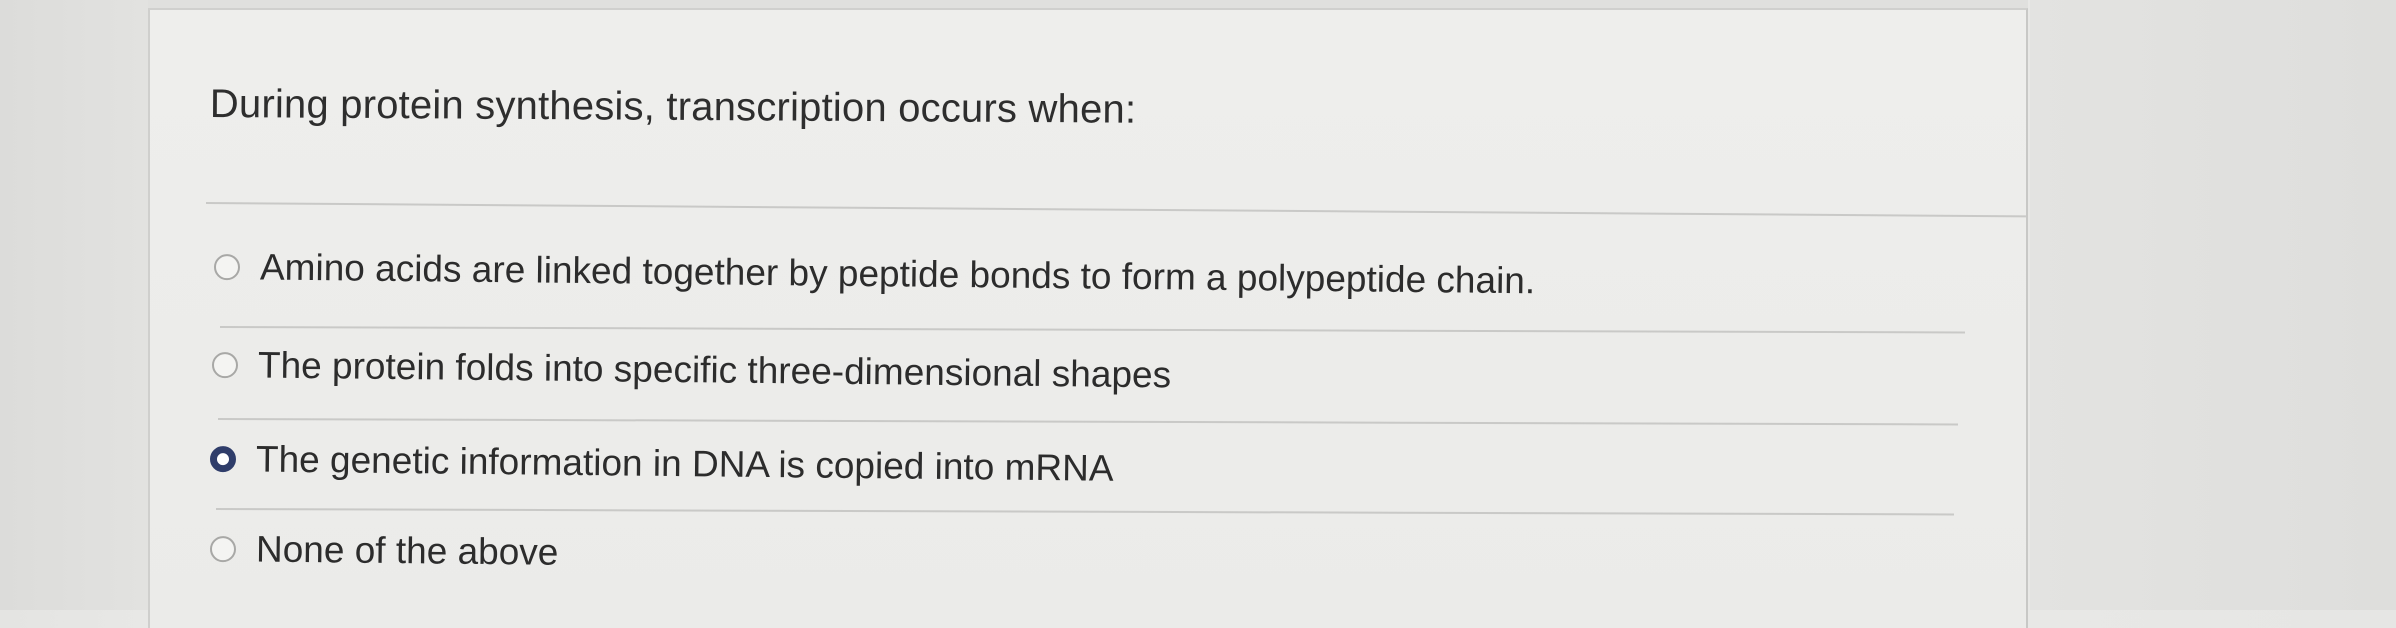 This screenshot has height=628, width=2396. What do you see at coordinates (1088, 4) in the screenshot?
I see `top-divider` at bounding box center [1088, 4].